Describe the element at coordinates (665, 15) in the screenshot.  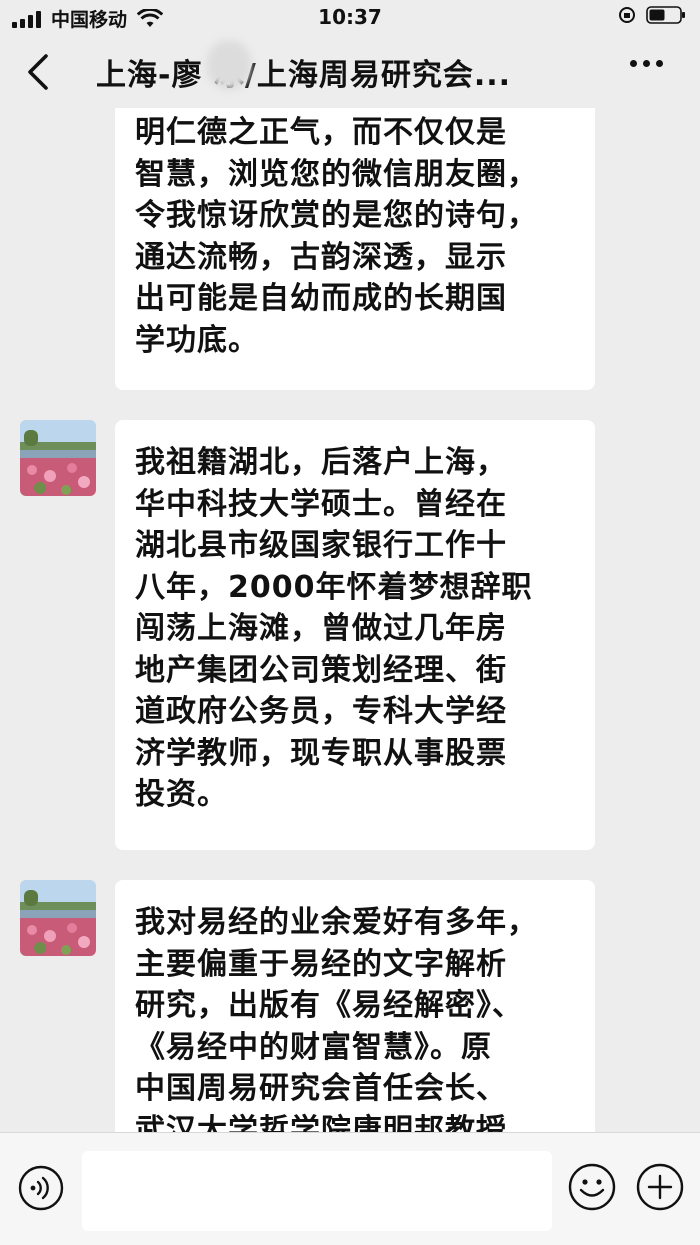
I see `battery-icon` at that location.